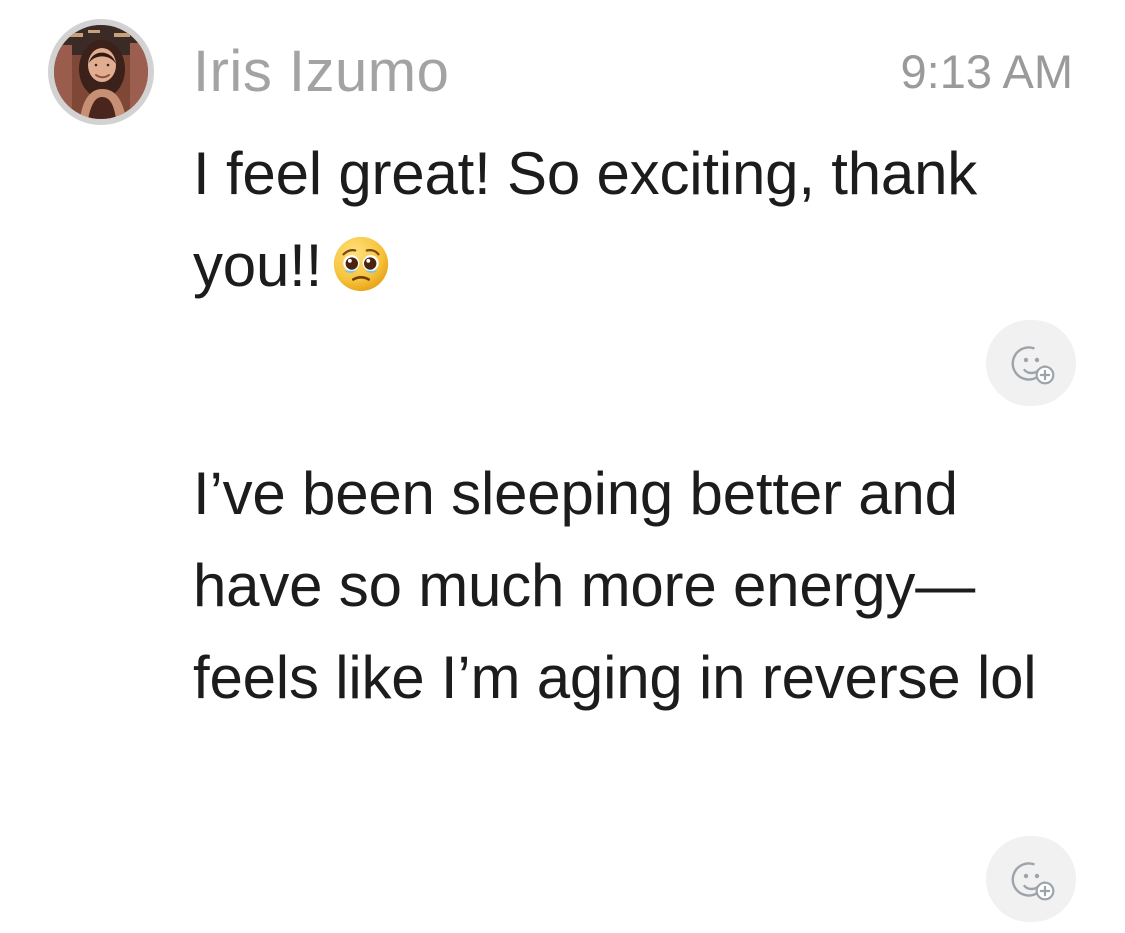  Describe the element at coordinates (986, 71) in the screenshot. I see `message-timestamp: 9:13 AM` at that location.